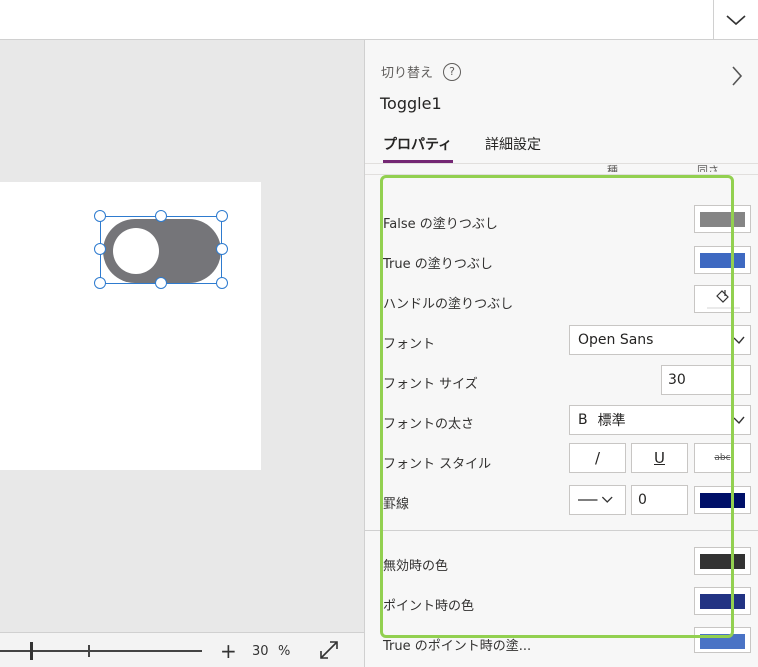 The image size is (758, 667). I want to click on italic-button: /, so click(597, 458).